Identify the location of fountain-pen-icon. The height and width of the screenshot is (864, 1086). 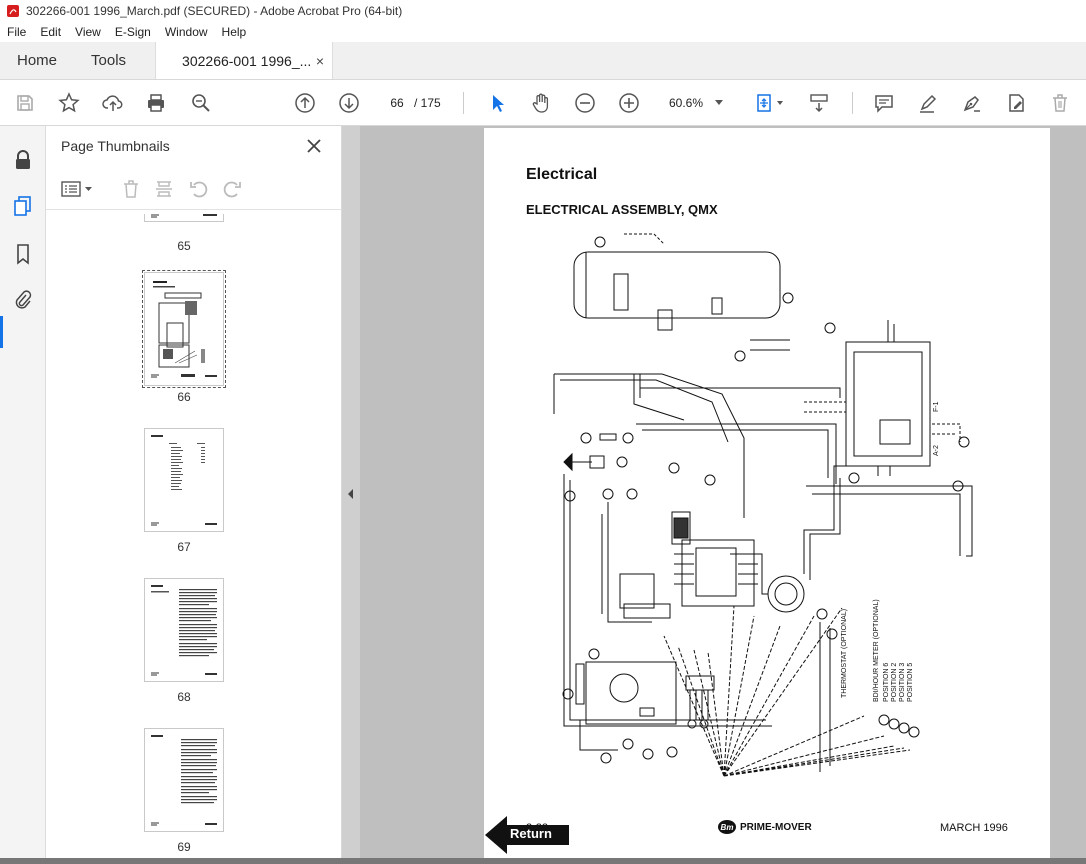
(971, 104).